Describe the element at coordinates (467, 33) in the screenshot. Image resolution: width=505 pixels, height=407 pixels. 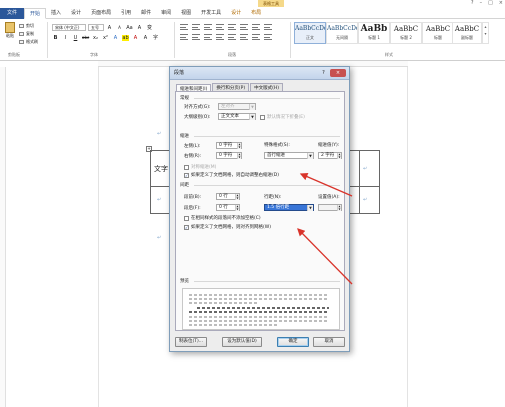
I see `style-subtitle: AaBbC 副标题` at that location.